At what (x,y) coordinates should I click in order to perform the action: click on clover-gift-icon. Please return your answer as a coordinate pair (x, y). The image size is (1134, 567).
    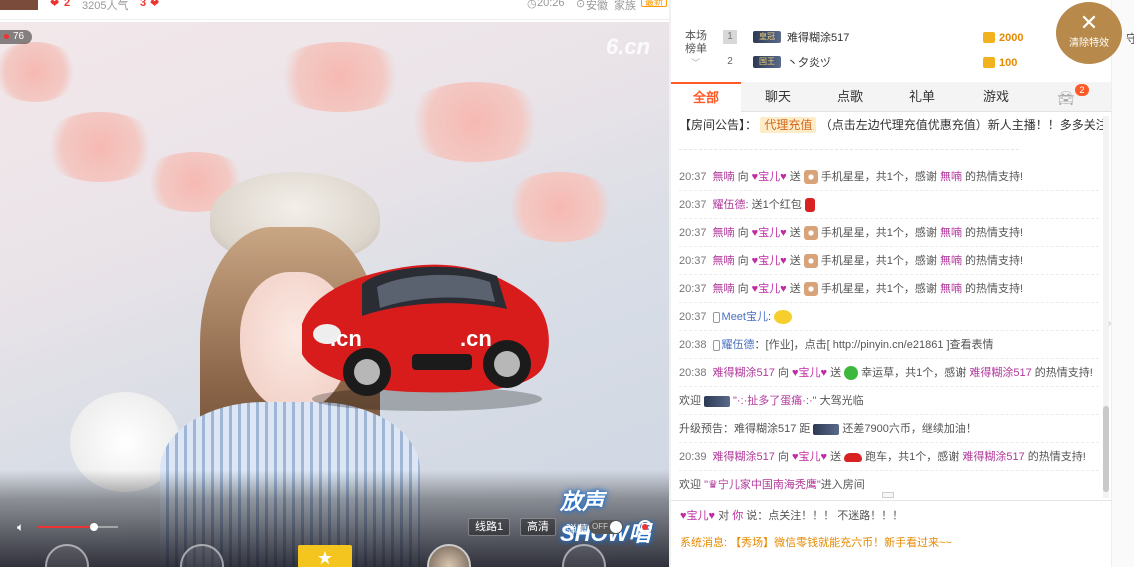
    Looking at the image, I should click on (851, 373).